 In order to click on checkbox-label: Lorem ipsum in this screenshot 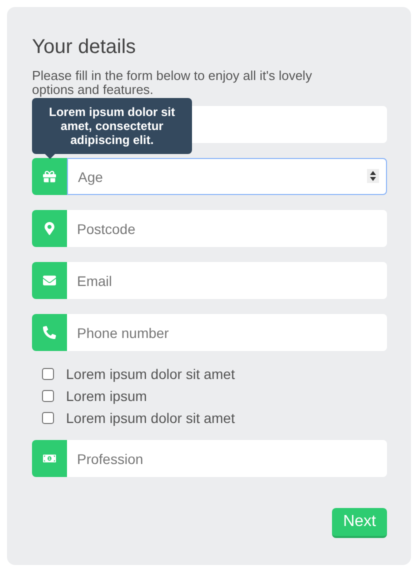, I will do `click(106, 396)`.